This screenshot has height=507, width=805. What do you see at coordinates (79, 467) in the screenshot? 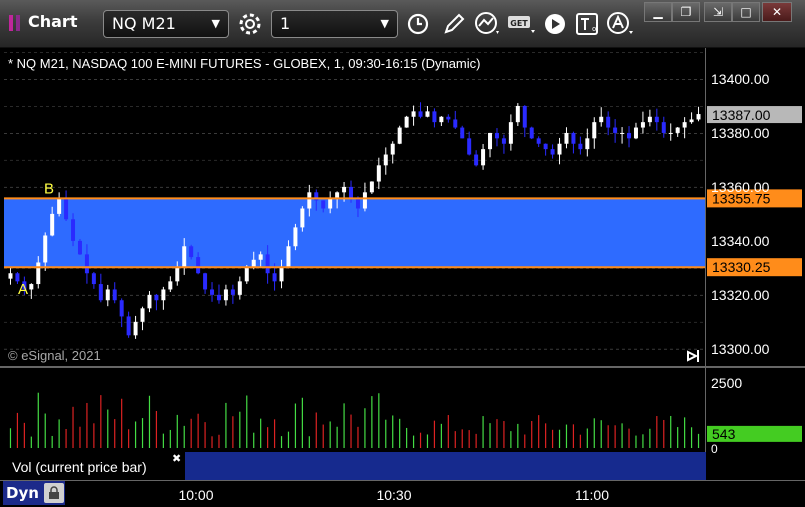
I see `study-label: Vol (current price bar)` at bounding box center [79, 467].